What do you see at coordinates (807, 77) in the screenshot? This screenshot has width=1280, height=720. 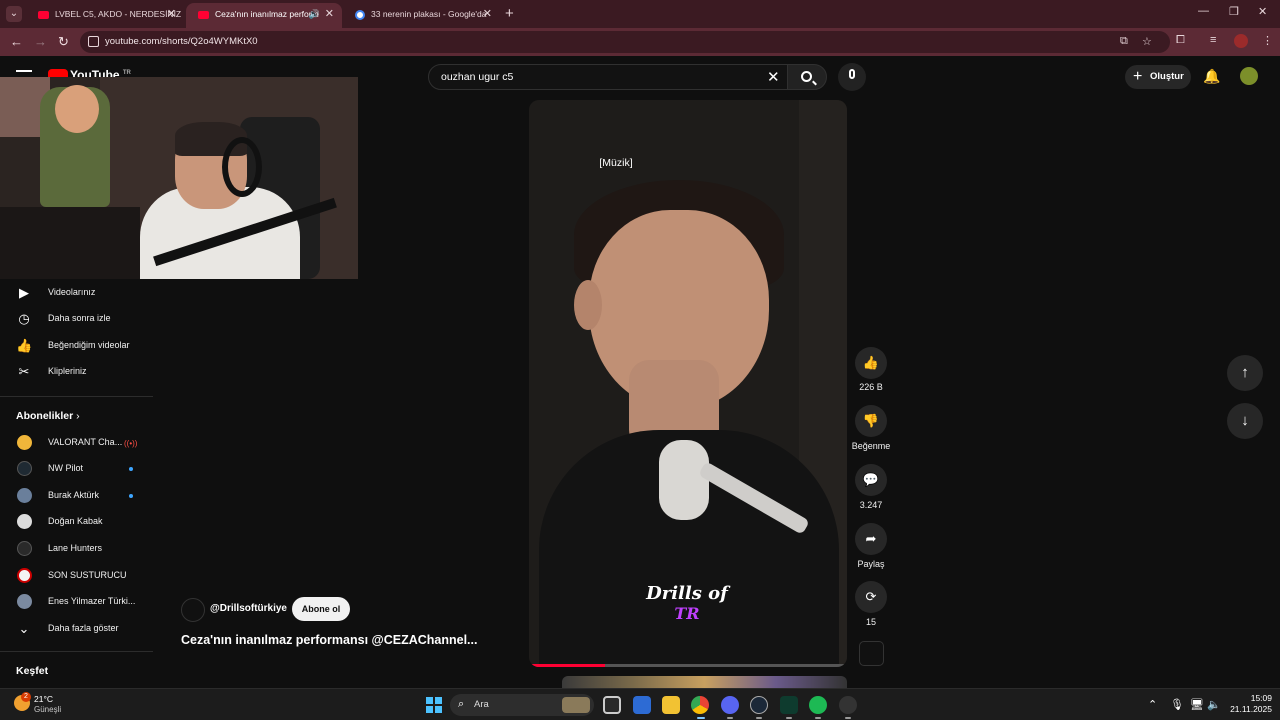 I see `search-button` at bounding box center [807, 77].